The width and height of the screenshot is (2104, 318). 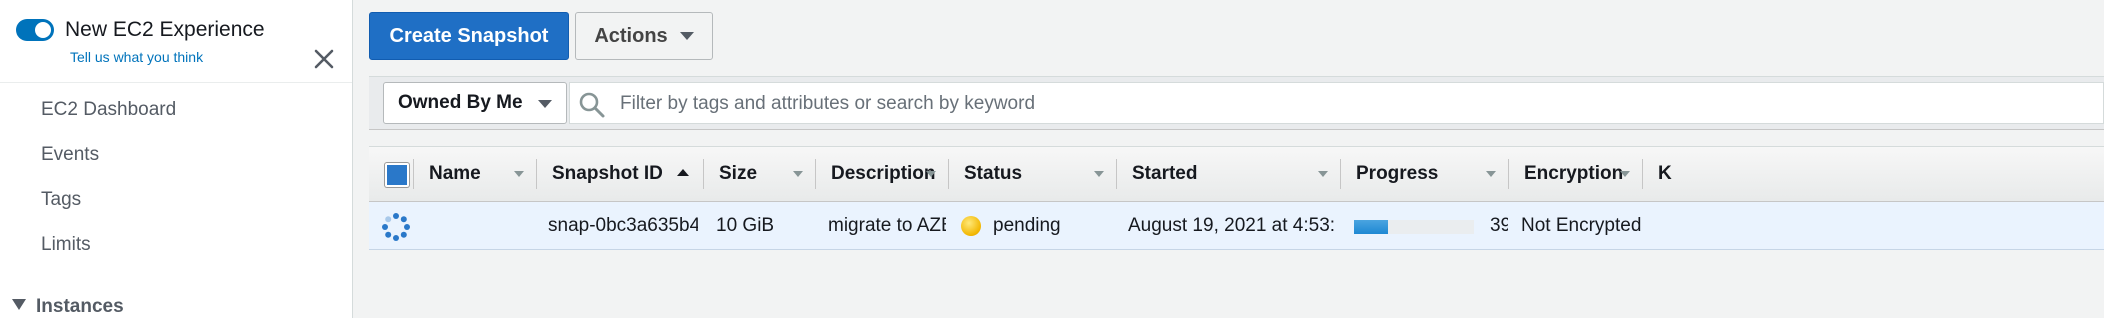 I want to click on column-label: Name, so click(x=455, y=173).